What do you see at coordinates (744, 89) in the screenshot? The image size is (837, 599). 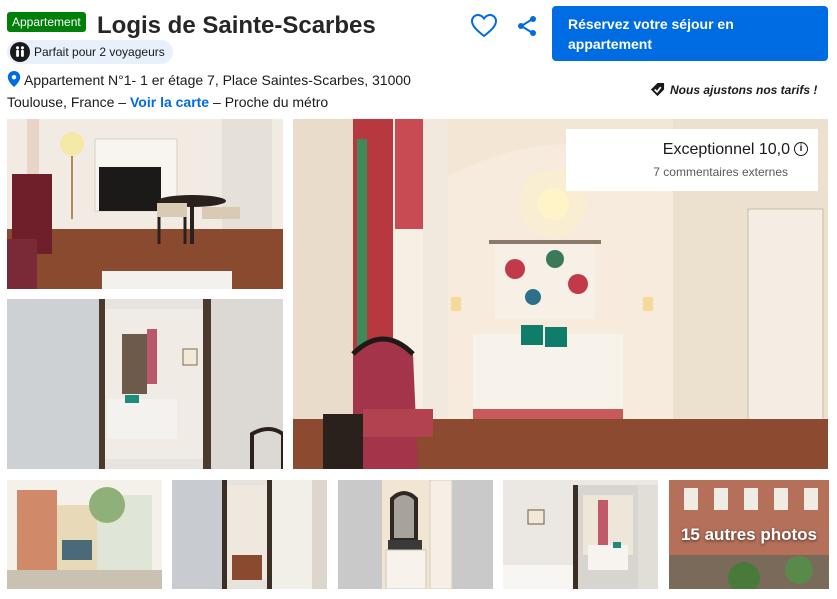 I see `price-match-label: Nous ajustons nos tarifs !` at bounding box center [744, 89].